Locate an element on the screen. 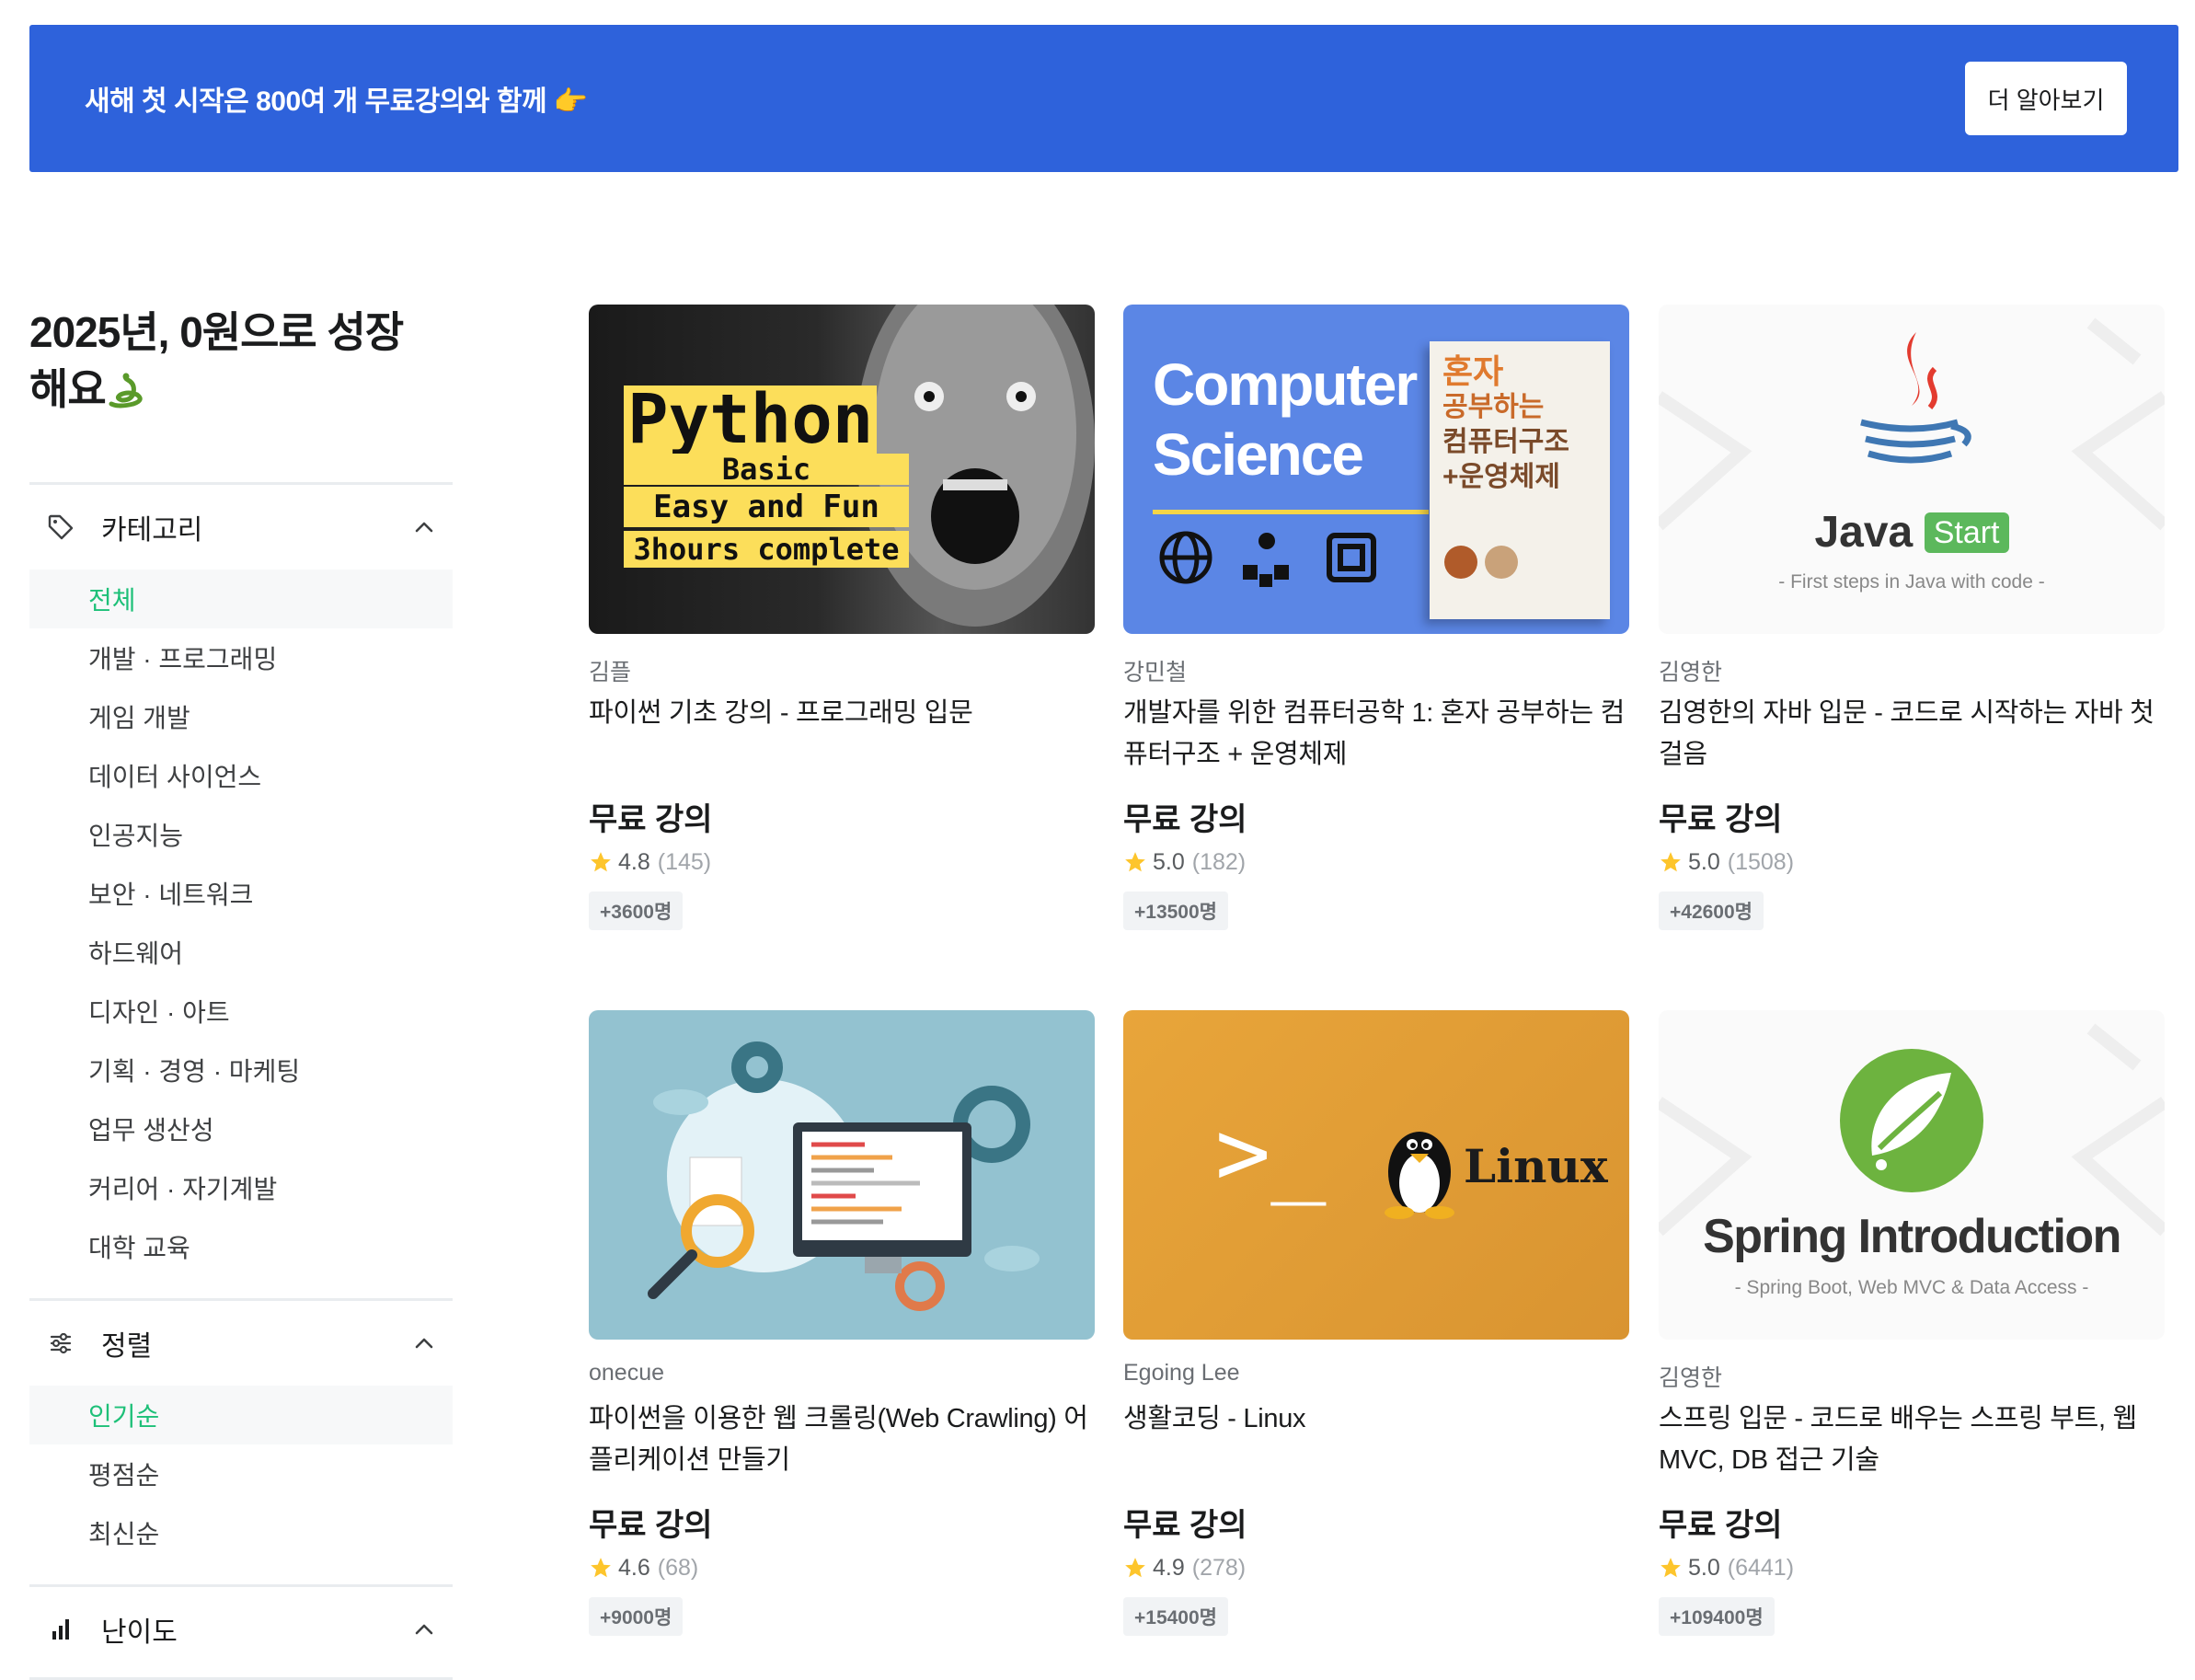  snake-icon is located at coordinates (126, 390).